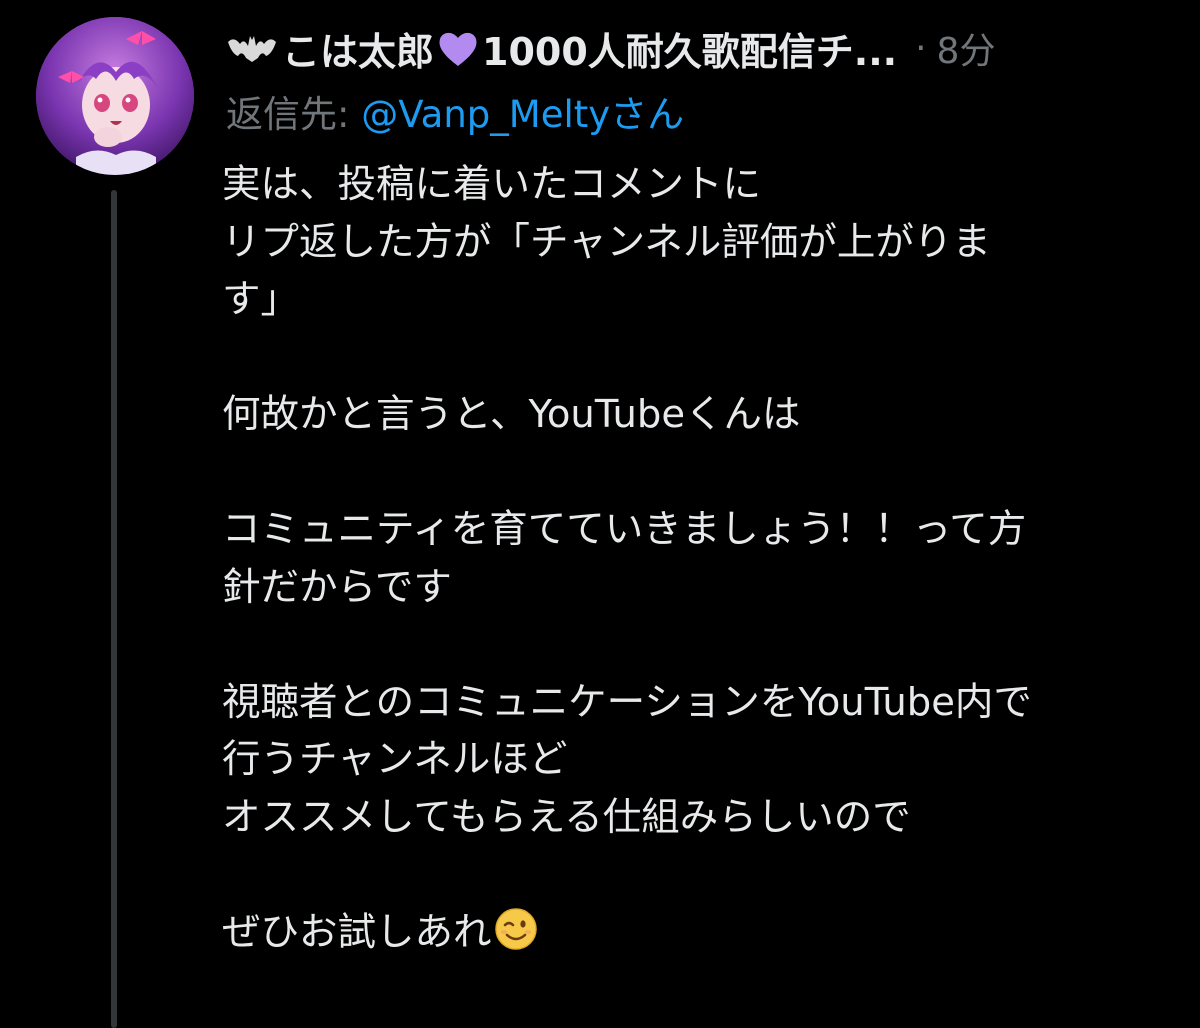  What do you see at coordinates (515, 928) in the screenshot?
I see `winking-face-icon` at bounding box center [515, 928].